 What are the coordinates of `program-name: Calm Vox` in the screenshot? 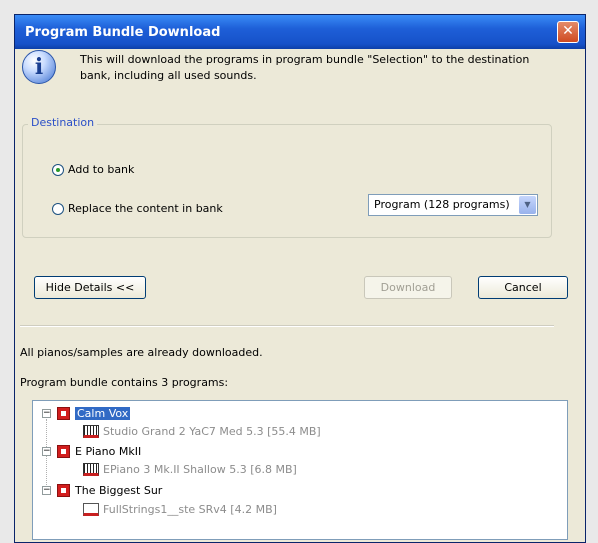 It's located at (103, 413).